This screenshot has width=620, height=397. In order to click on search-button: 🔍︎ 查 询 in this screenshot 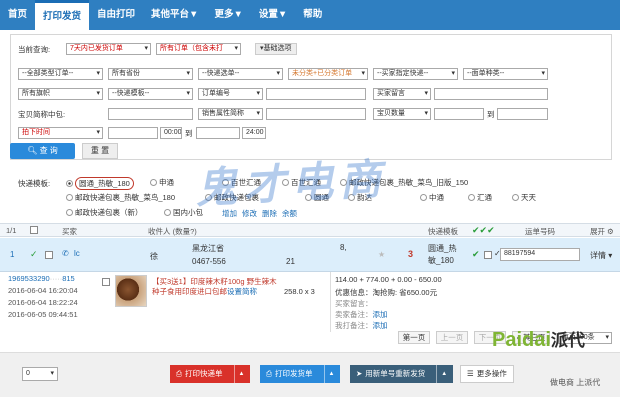, I will do `click(42, 151)`.